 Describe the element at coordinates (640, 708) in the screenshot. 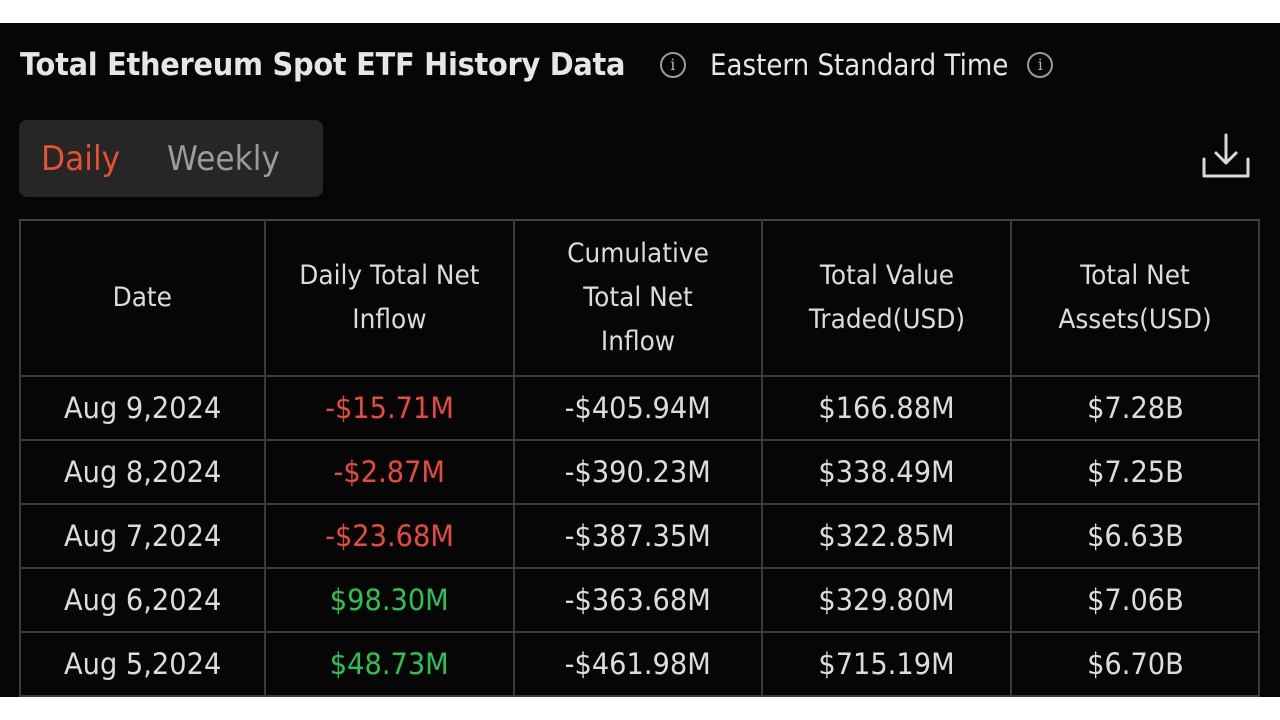

I see `bottom-bar` at that location.